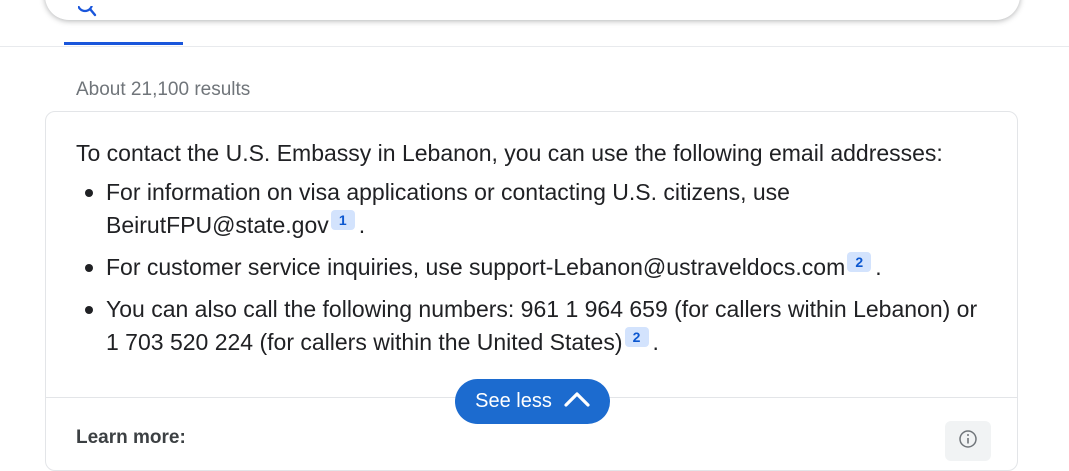 Image resolution: width=1069 pixels, height=471 pixels. What do you see at coordinates (534, 46) in the screenshot?
I see `tab-divider` at bounding box center [534, 46].